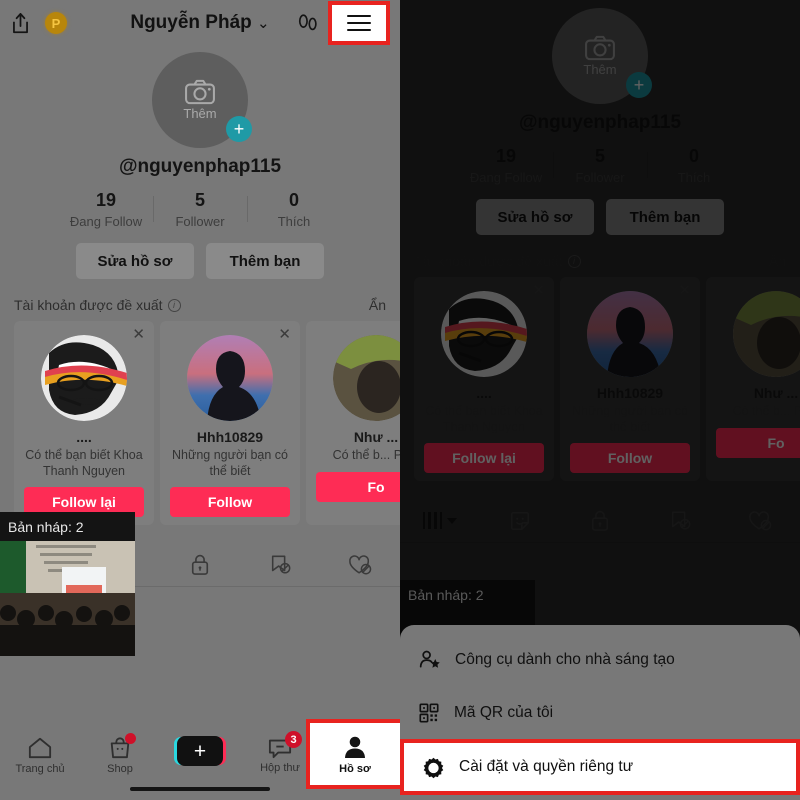 Image resolution: width=800 pixels, height=800 pixels. I want to click on heart-hidden-icon, so click(360, 564).